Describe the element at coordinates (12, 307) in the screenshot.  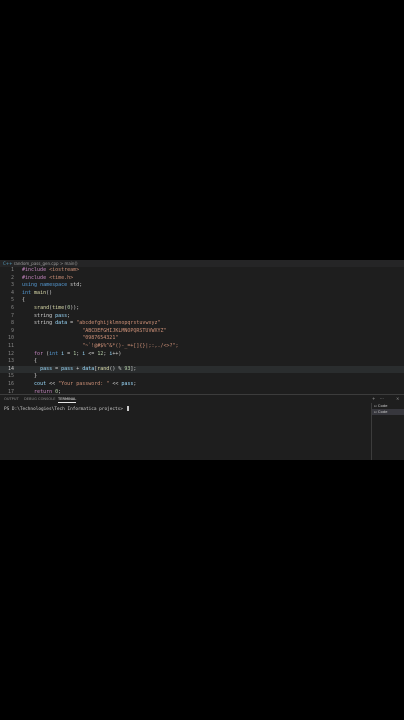
I see `line-number: 6` at that location.